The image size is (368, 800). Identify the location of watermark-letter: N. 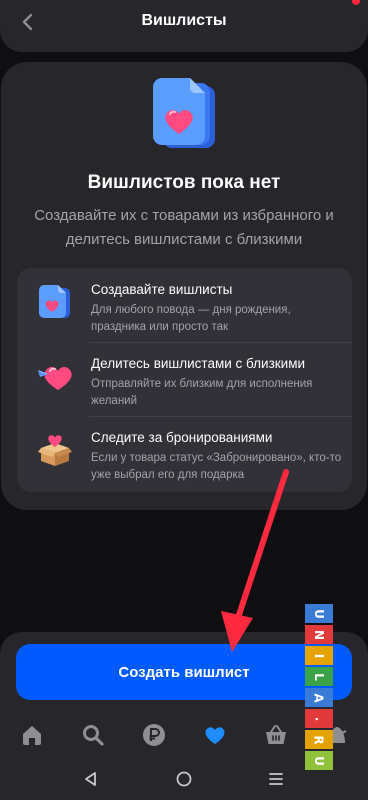
(319, 634).